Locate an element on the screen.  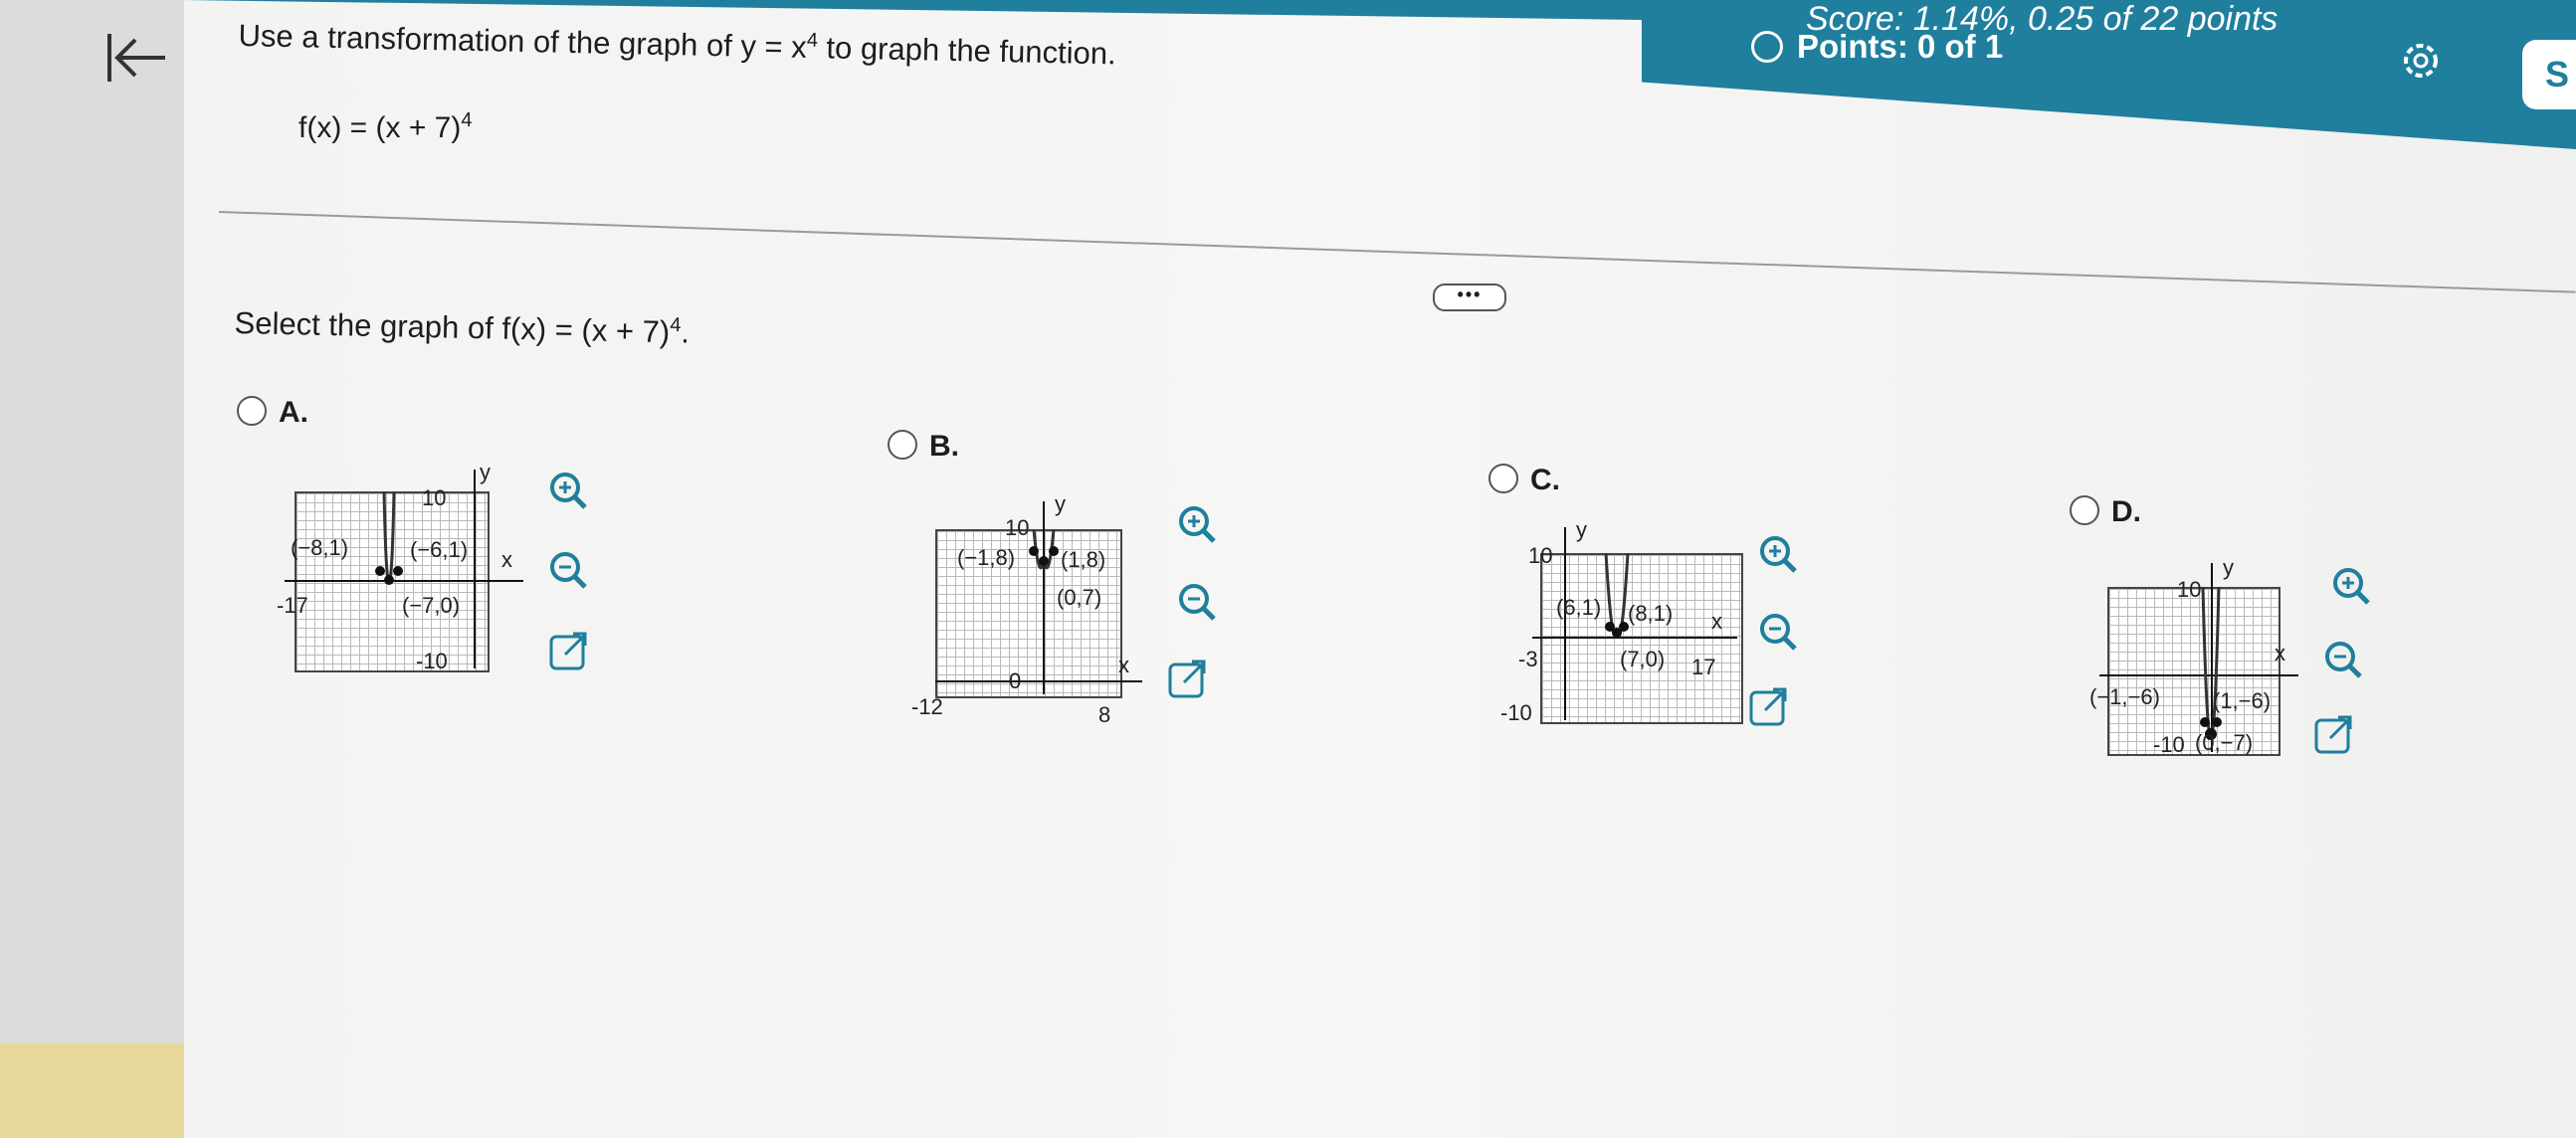
graph-d-ymin: -10 is located at coordinates (2169, 744).